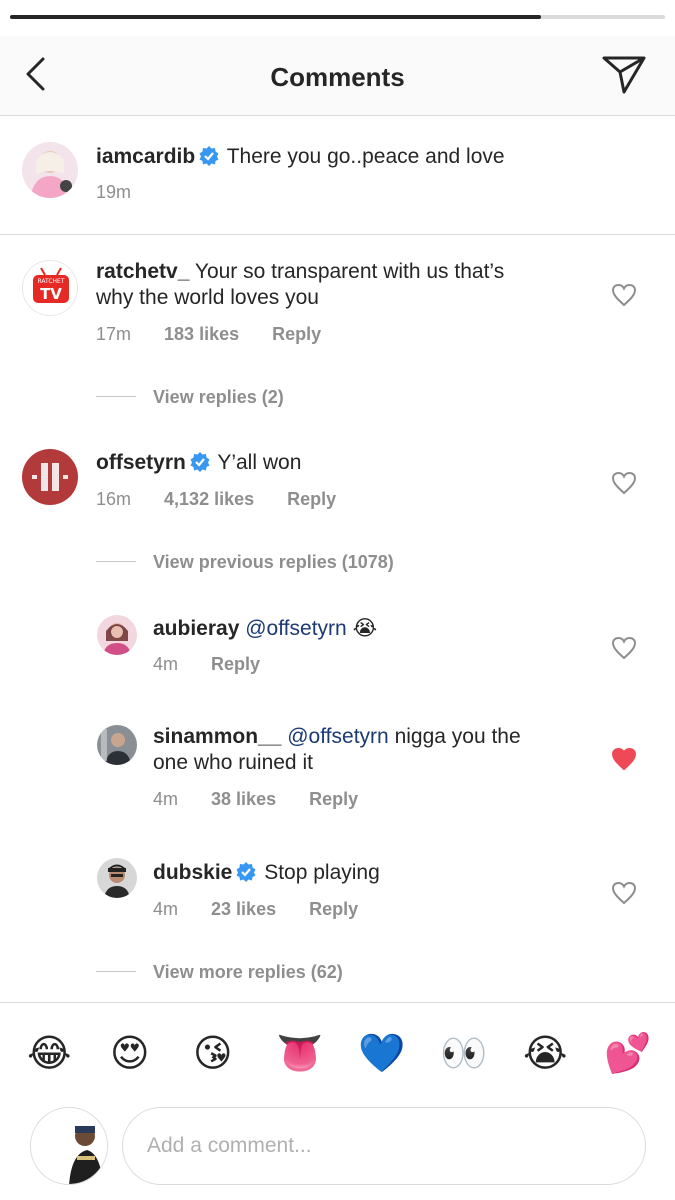  Describe the element at coordinates (365, 156) in the screenshot. I see `caption-text: There you go..peace and love` at that location.